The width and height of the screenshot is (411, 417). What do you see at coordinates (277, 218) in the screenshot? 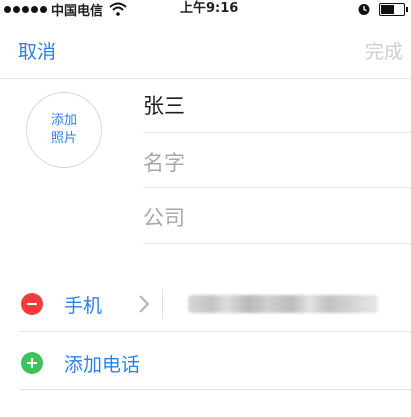
I see `company-field: 公司` at bounding box center [277, 218].